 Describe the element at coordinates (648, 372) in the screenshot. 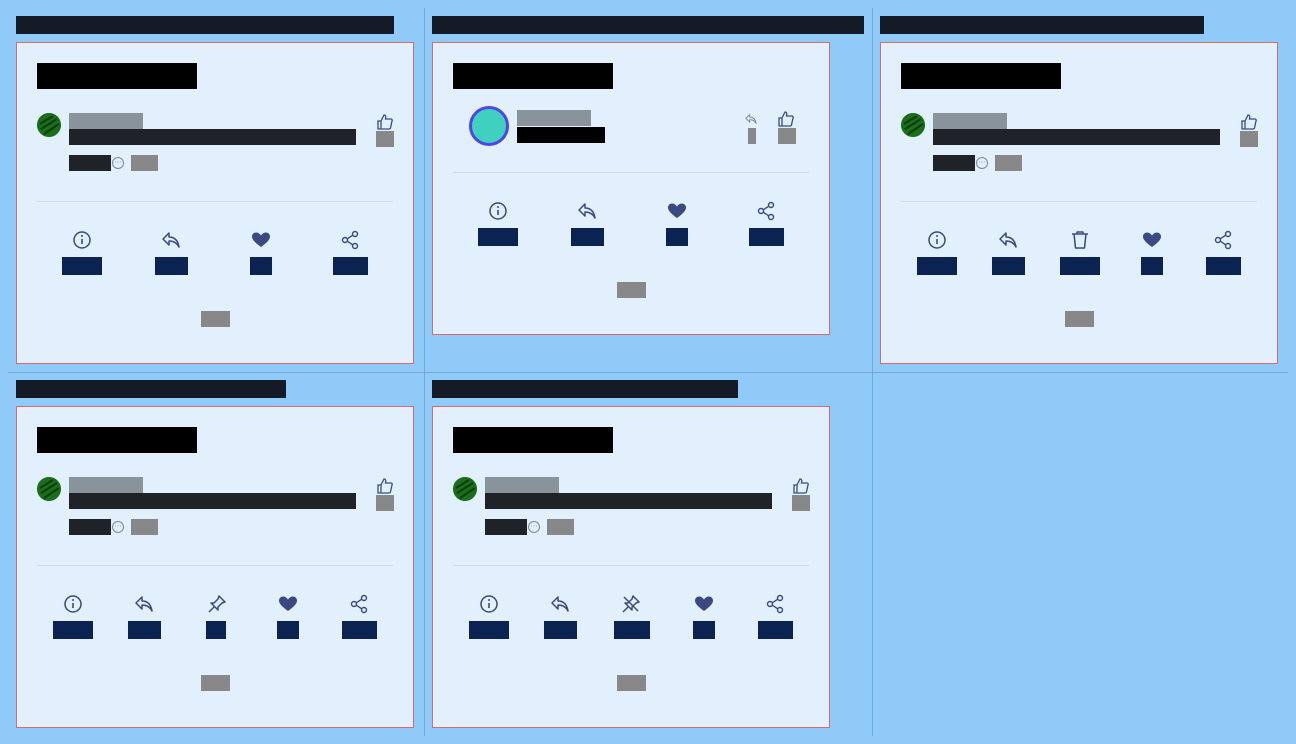

I see `grid-divider` at that location.